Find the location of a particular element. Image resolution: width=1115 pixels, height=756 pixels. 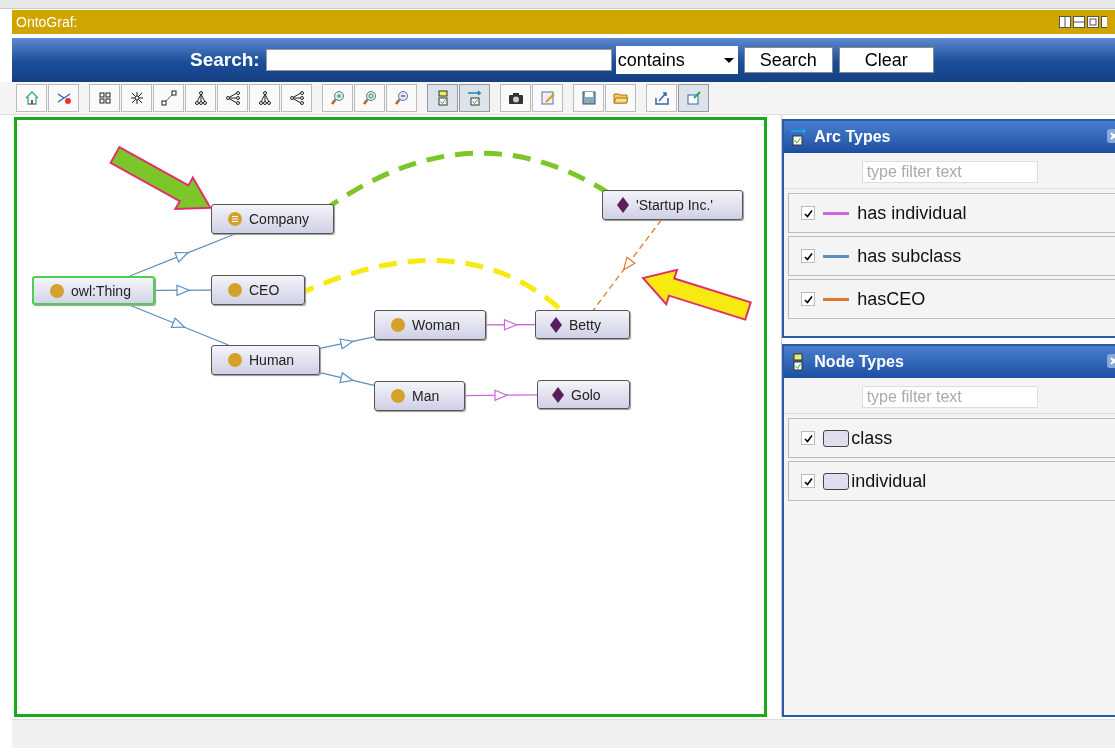

lines-circle-icon is located at coordinates (235, 219).